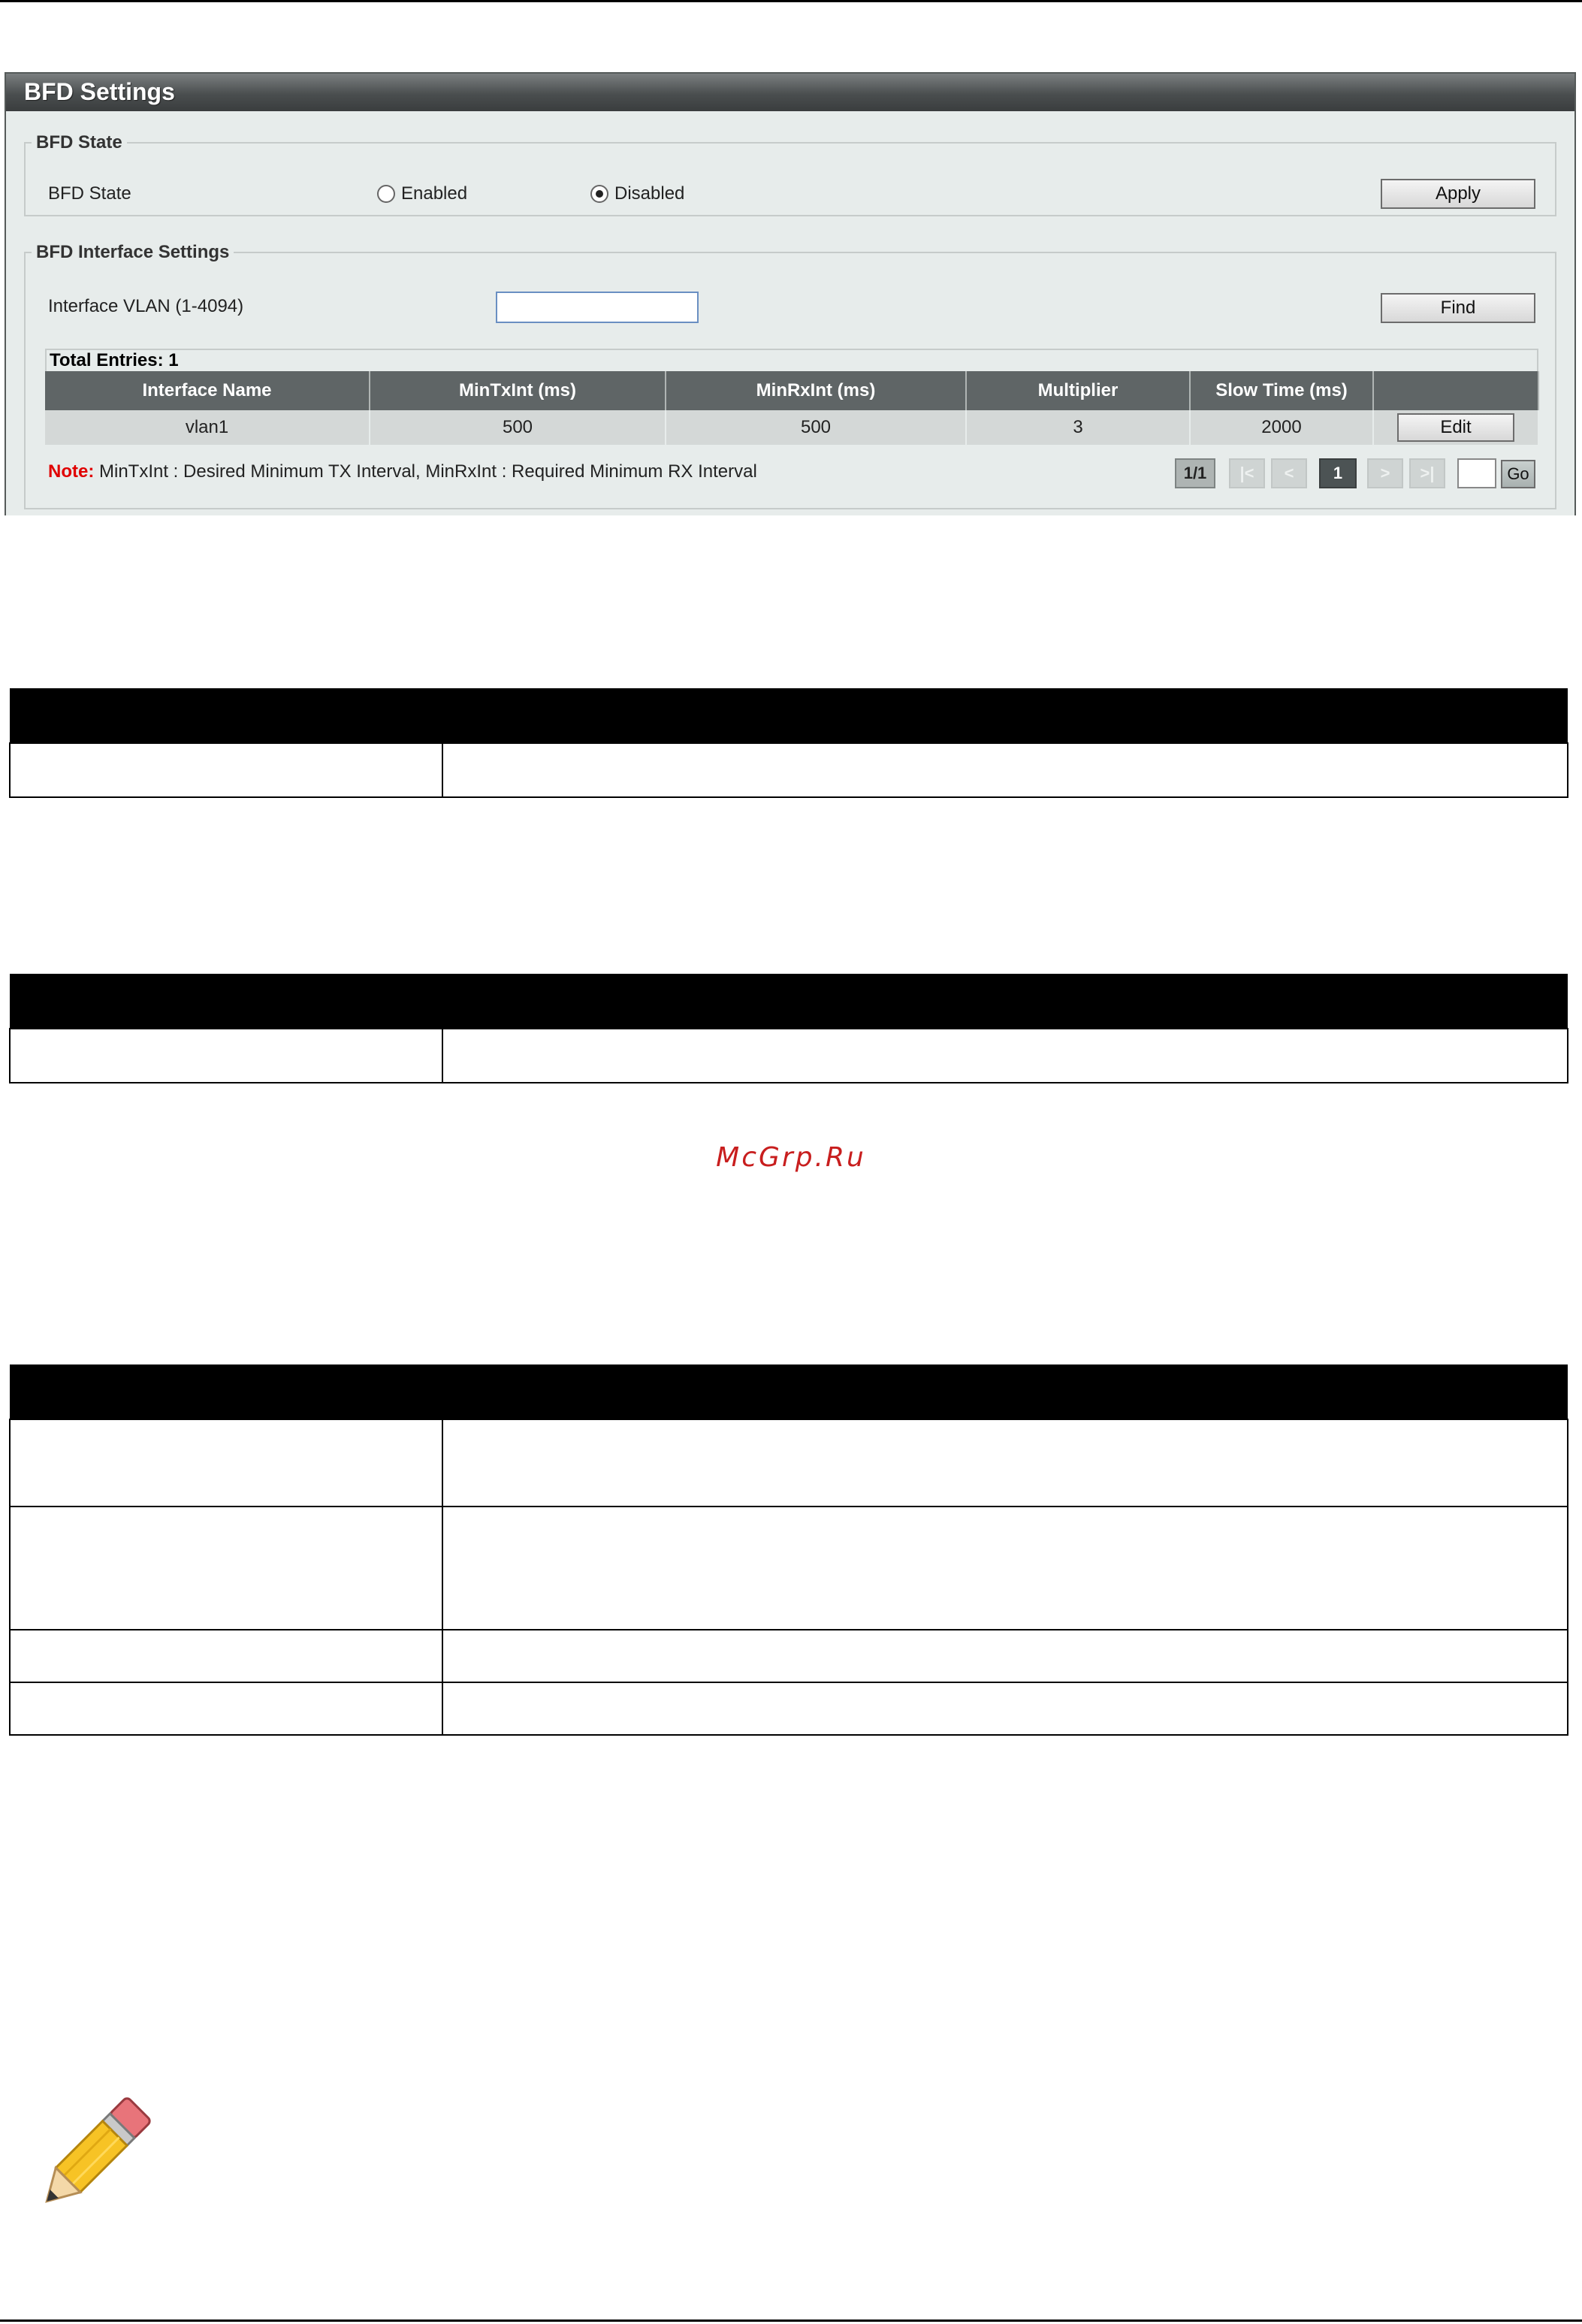  I want to click on edit-button: Edit, so click(1455, 427).